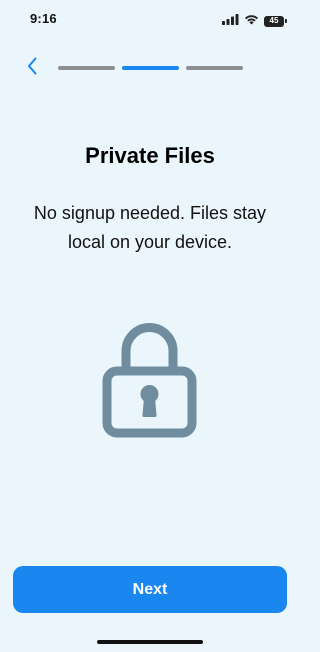  I want to click on status-time: 9:16, so click(43, 18).